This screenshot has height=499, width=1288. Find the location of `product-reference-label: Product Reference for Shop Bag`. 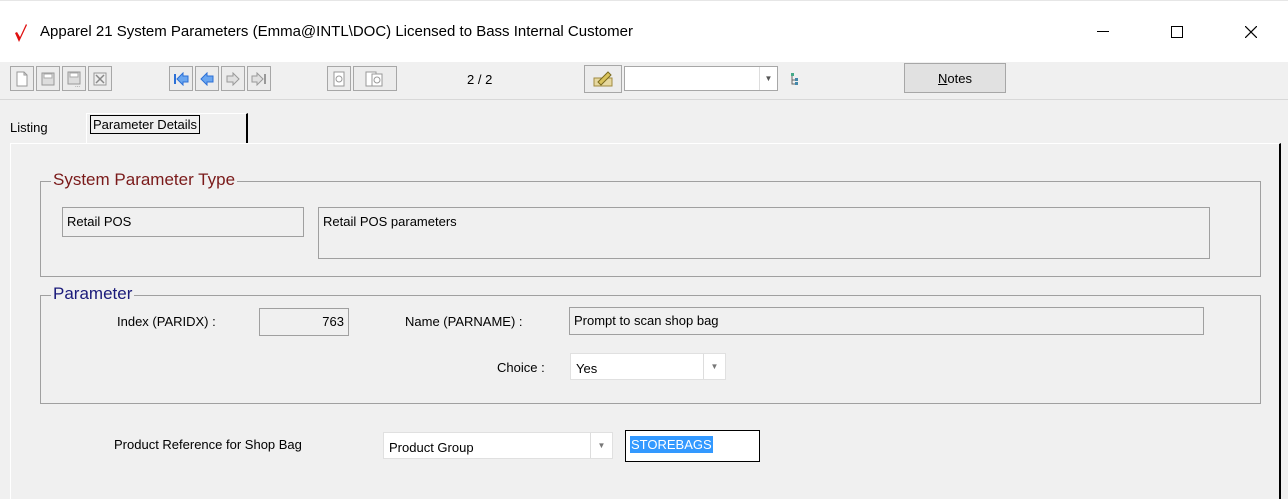

product-reference-label: Product Reference for Shop Bag is located at coordinates (208, 444).